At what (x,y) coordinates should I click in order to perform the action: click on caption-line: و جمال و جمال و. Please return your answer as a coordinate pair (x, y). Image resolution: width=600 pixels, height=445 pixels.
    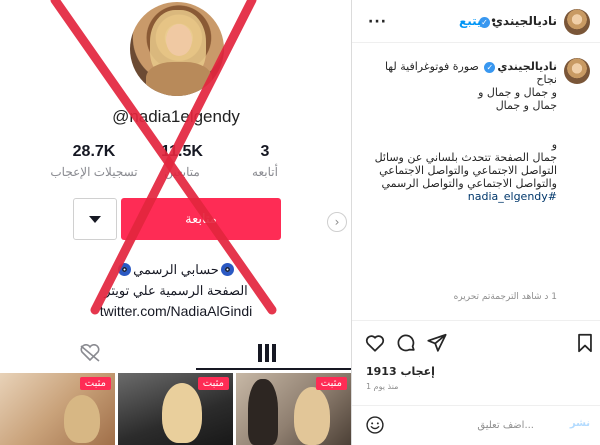
    Looking at the image, I should click on (517, 92).